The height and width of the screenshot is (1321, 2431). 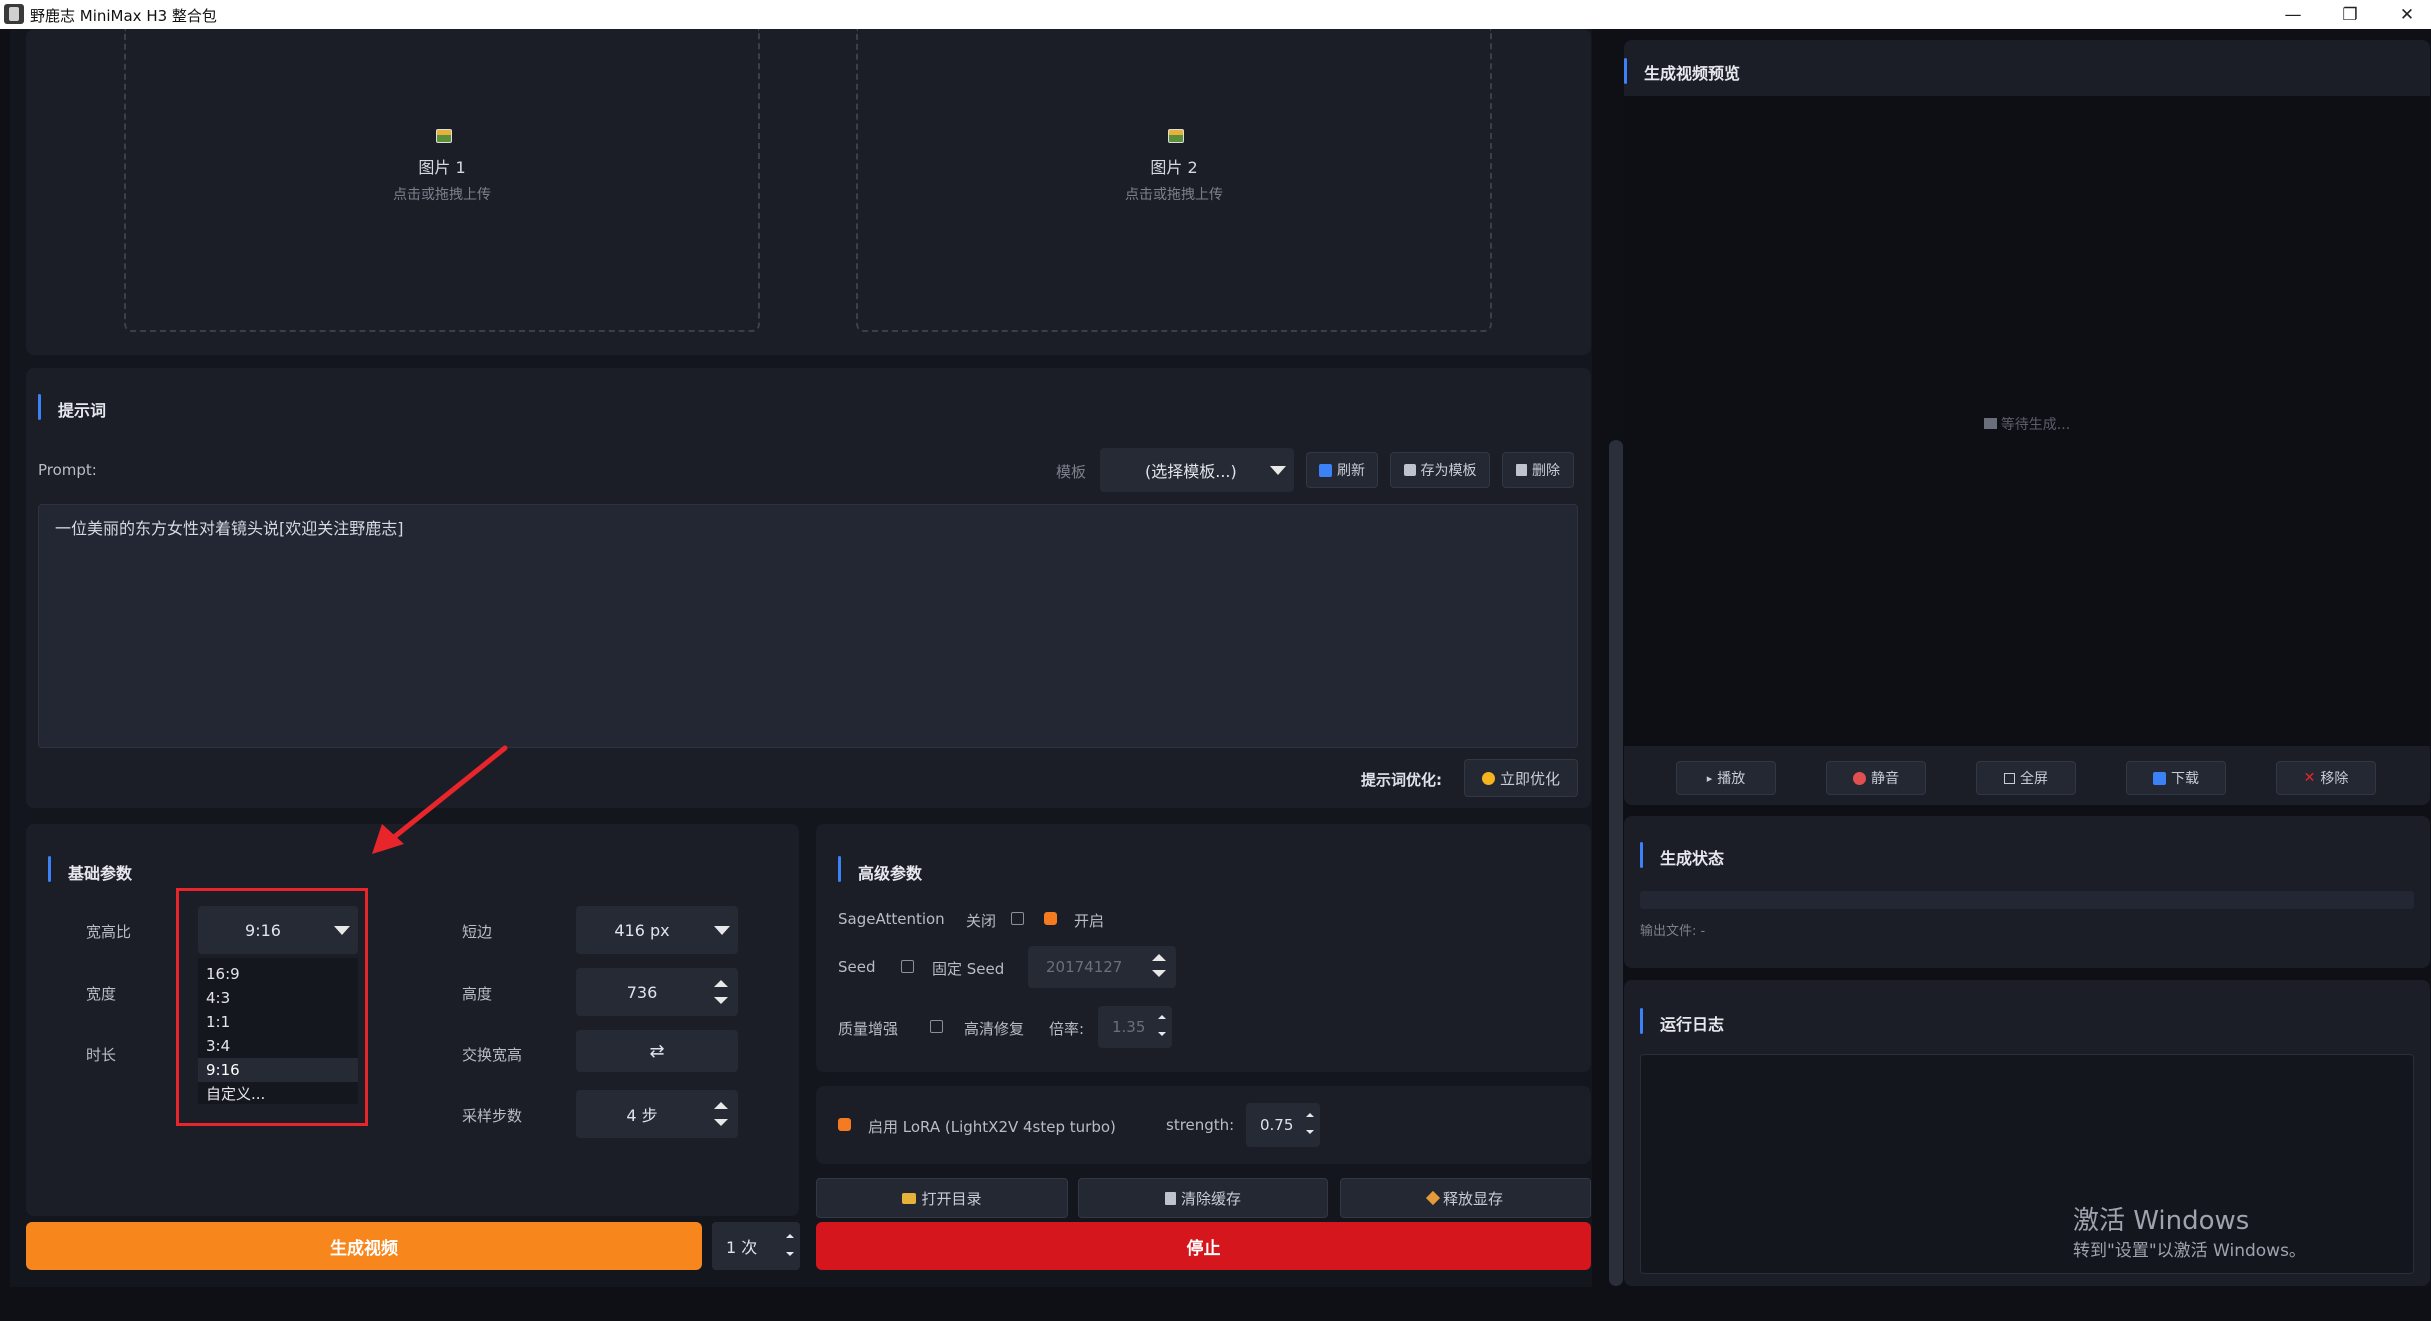 What do you see at coordinates (1885, 779) in the screenshot?
I see `mute-label: 静音` at bounding box center [1885, 779].